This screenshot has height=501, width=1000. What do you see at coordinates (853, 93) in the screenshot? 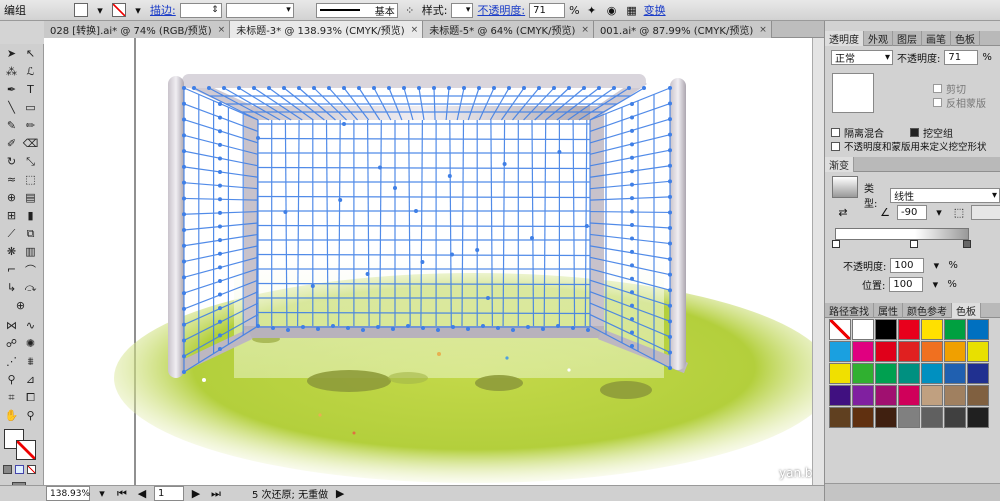
I see `opacity-thumbnail` at bounding box center [853, 93].